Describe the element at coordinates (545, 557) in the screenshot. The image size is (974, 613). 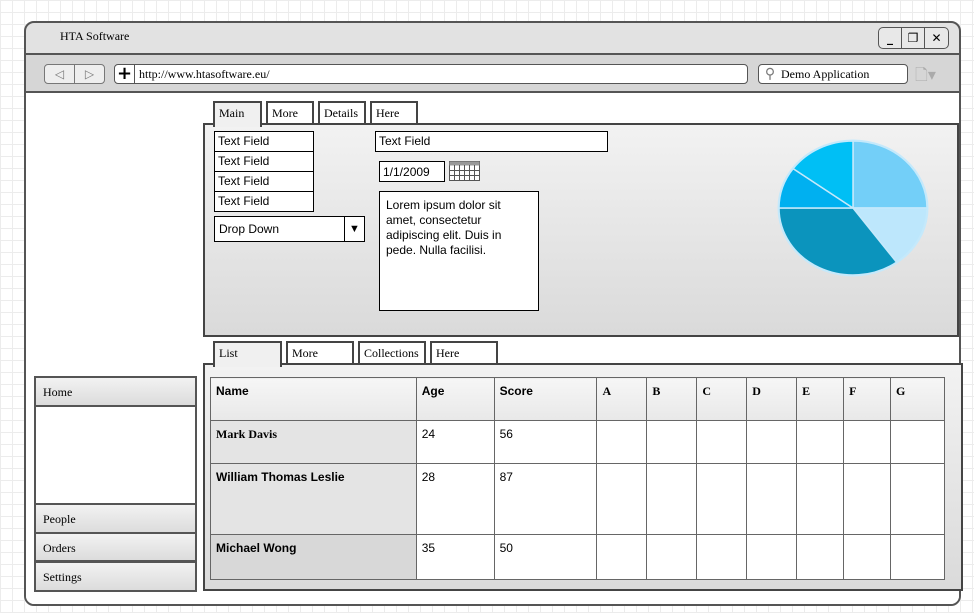
I see `cell-score: 50` at that location.